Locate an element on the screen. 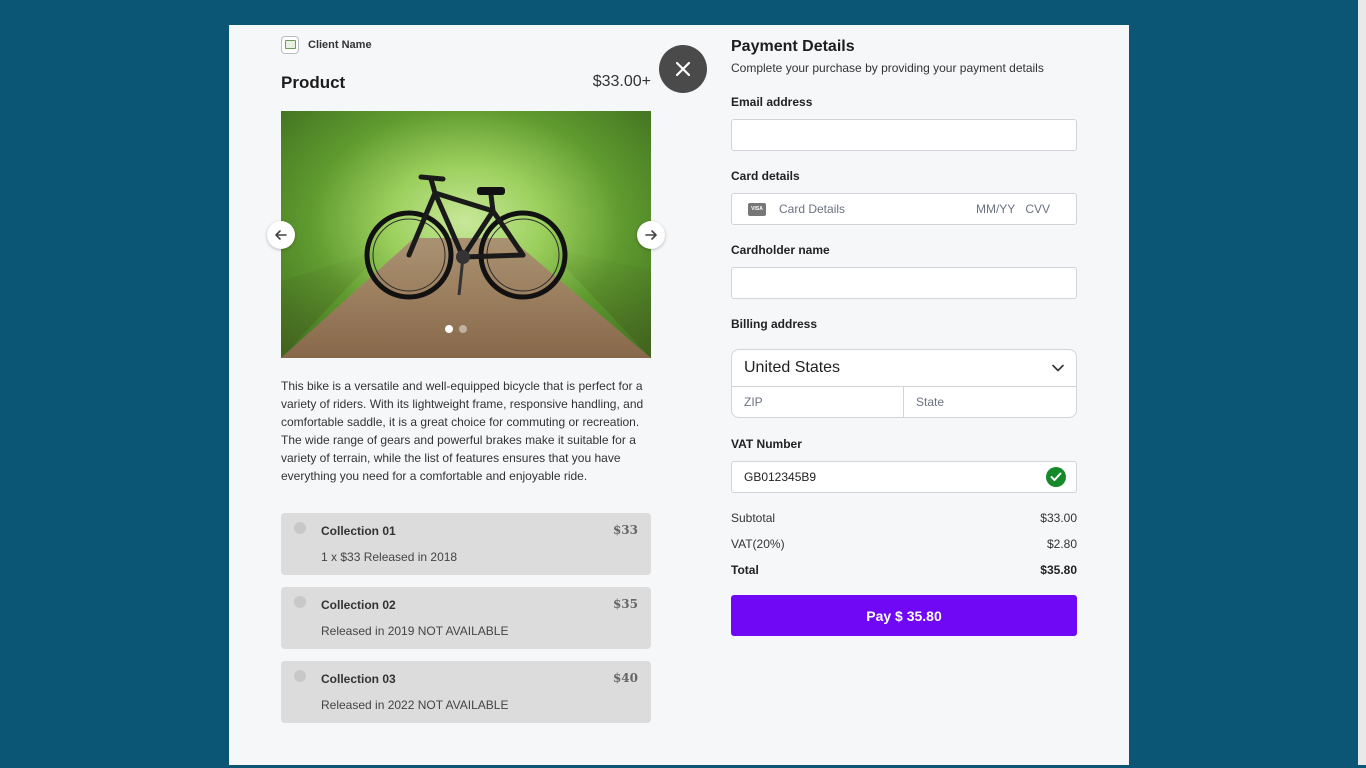  carousel-next-button is located at coordinates (651, 235).